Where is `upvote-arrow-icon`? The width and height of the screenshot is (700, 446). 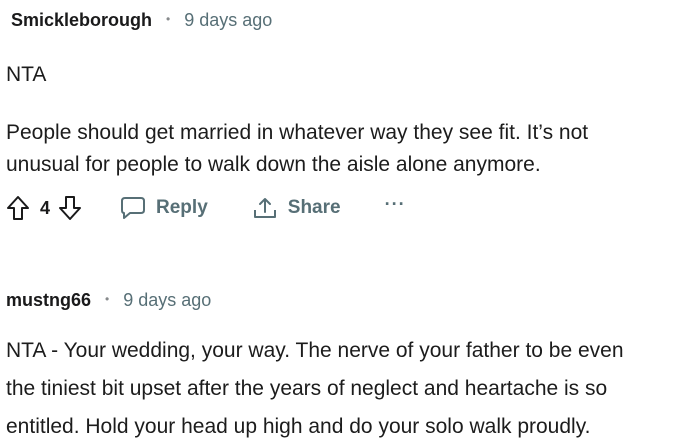
upvote-arrow-icon is located at coordinates (18, 208).